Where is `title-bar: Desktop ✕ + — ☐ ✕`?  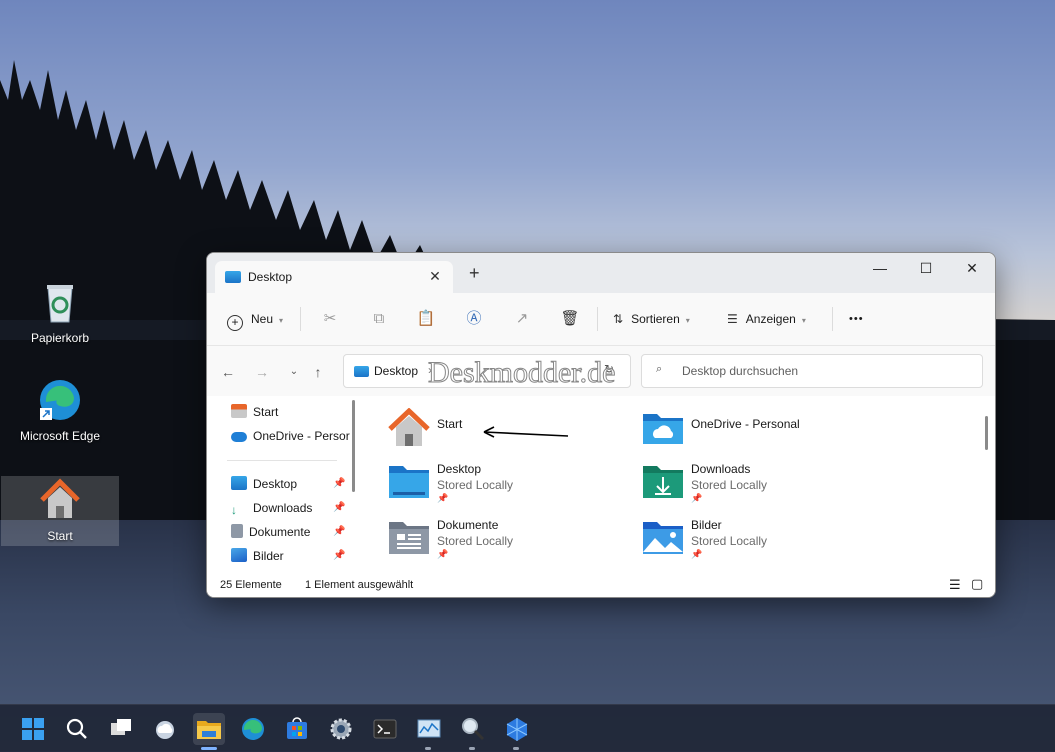
title-bar: Desktop ✕ + — ☐ ✕ is located at coordinates (601, 273).